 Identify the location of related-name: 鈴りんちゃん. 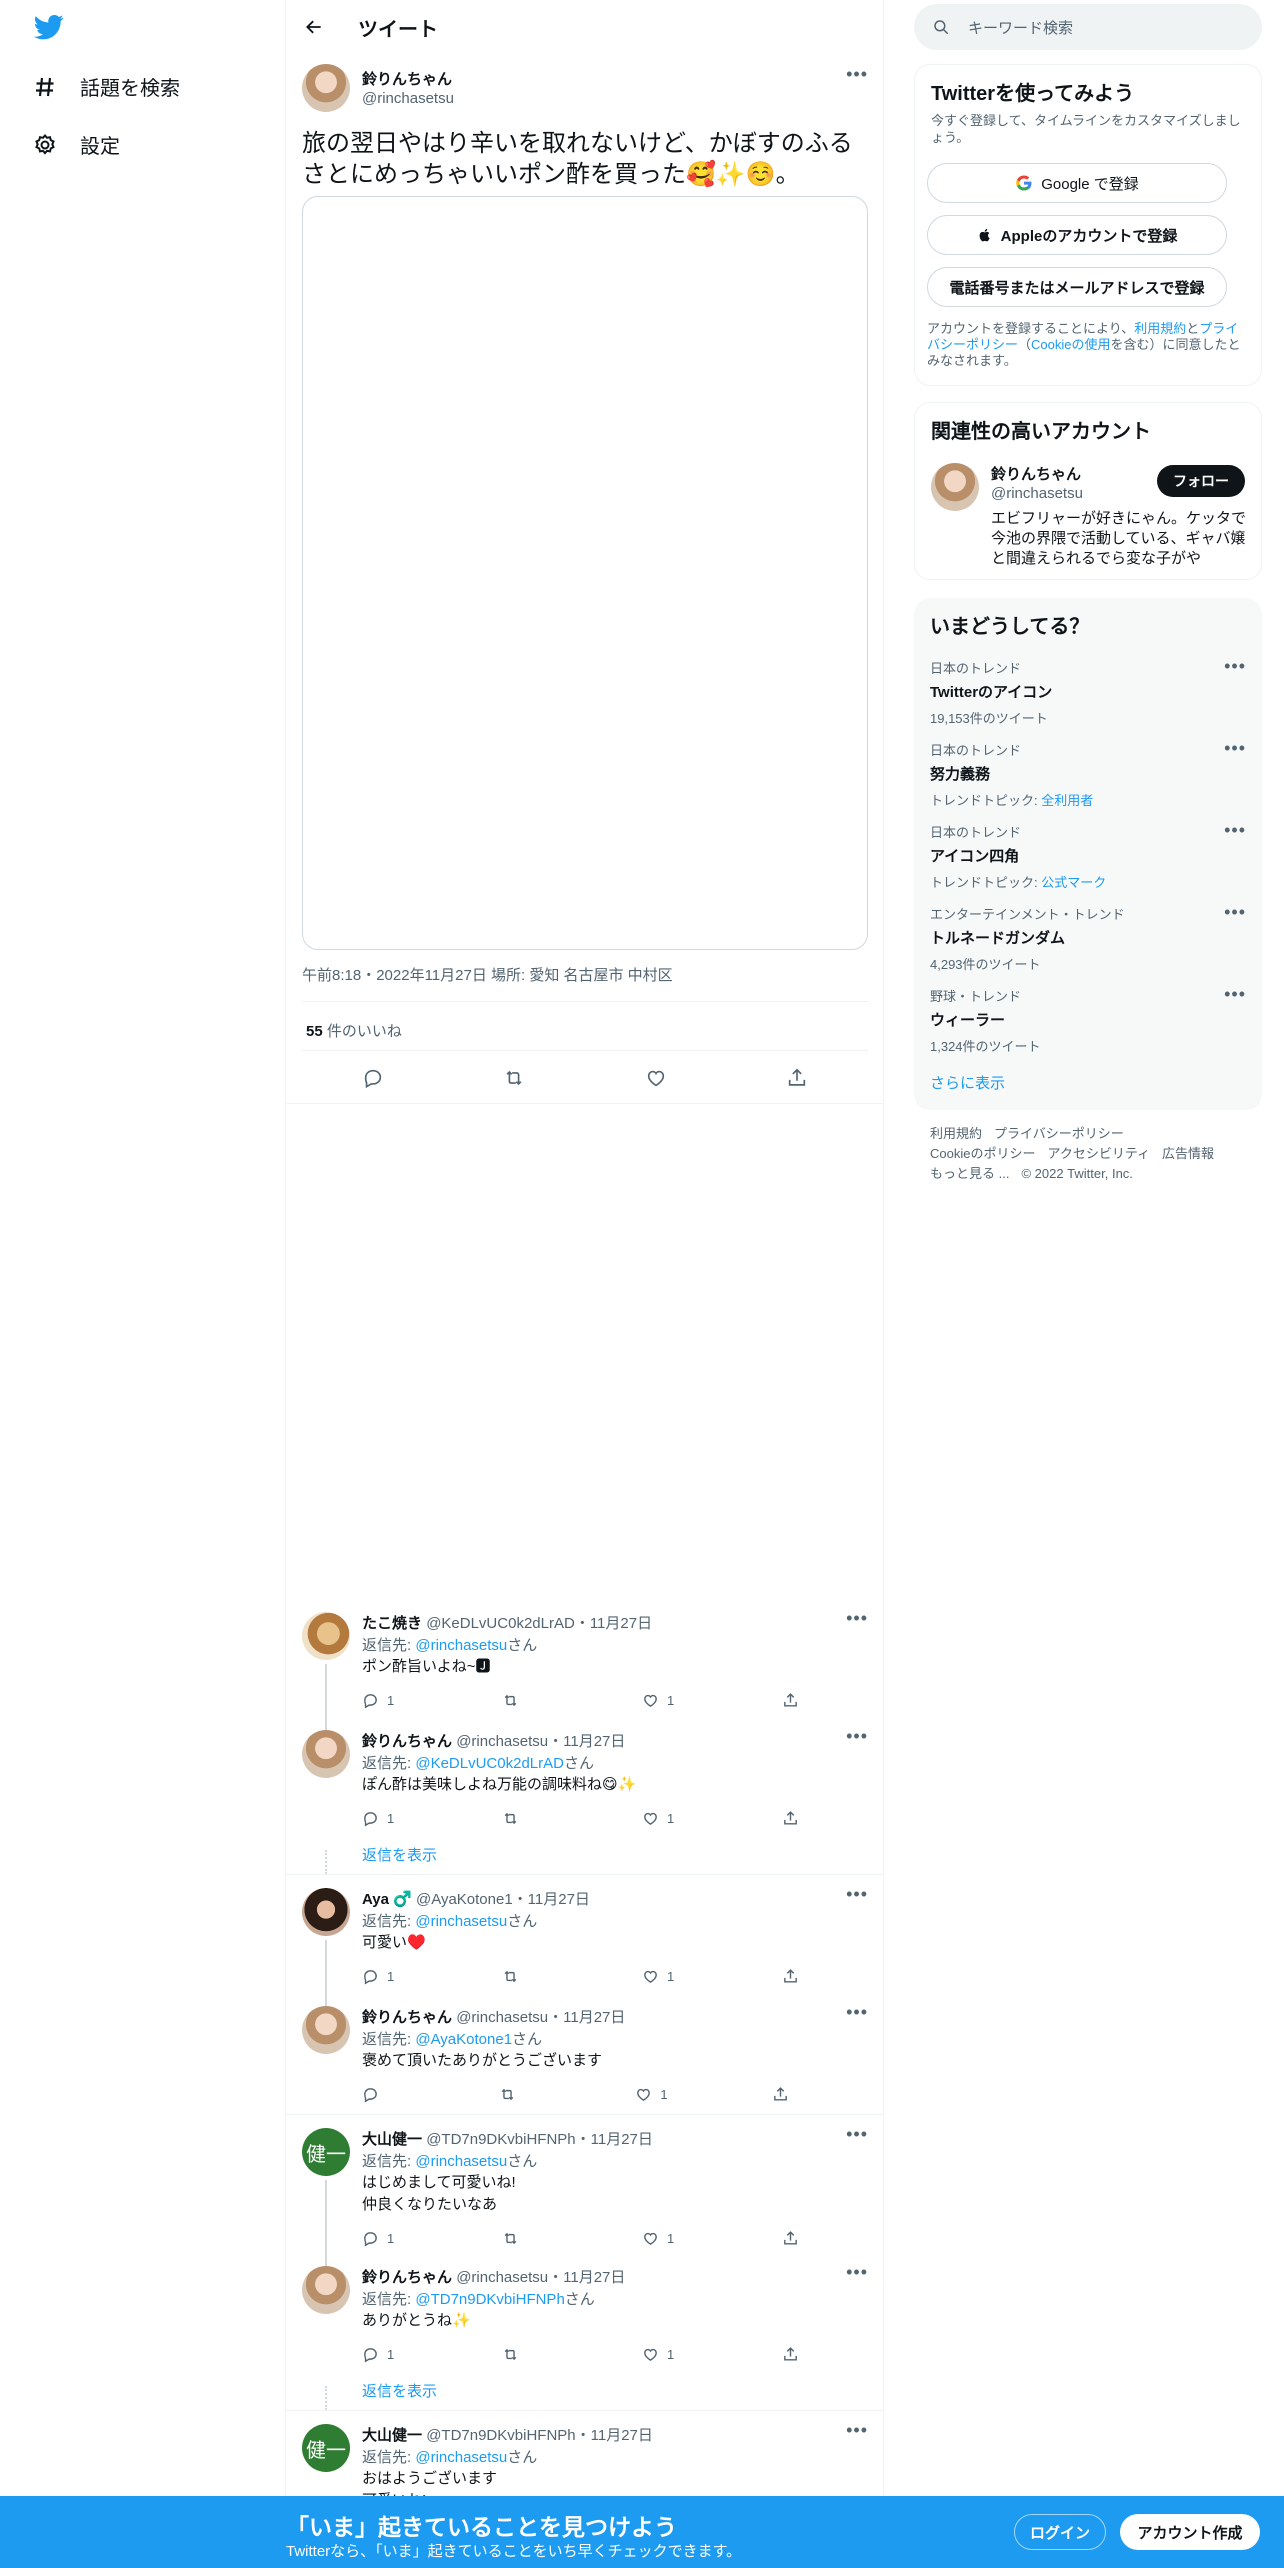
(1036, 473).